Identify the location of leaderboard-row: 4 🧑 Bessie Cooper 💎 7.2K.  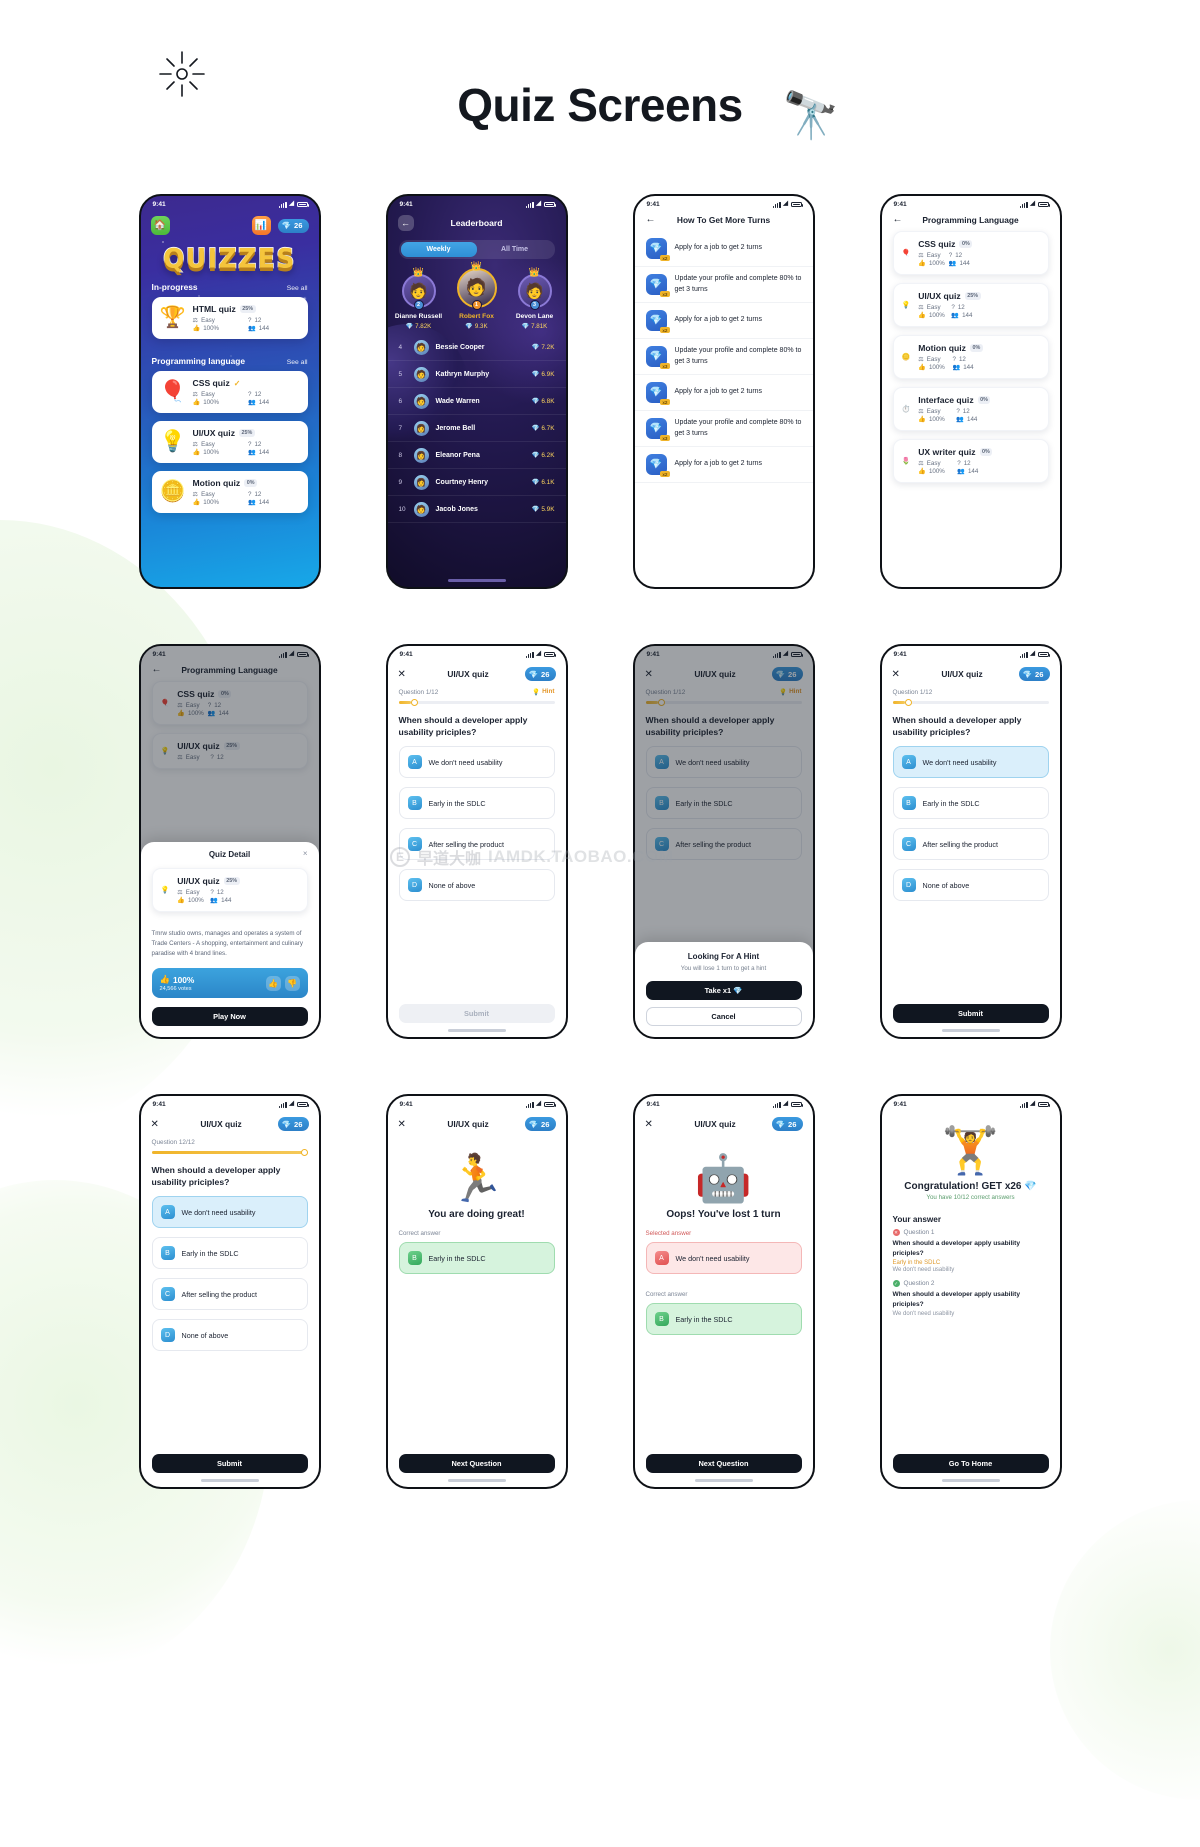
(476, 347).